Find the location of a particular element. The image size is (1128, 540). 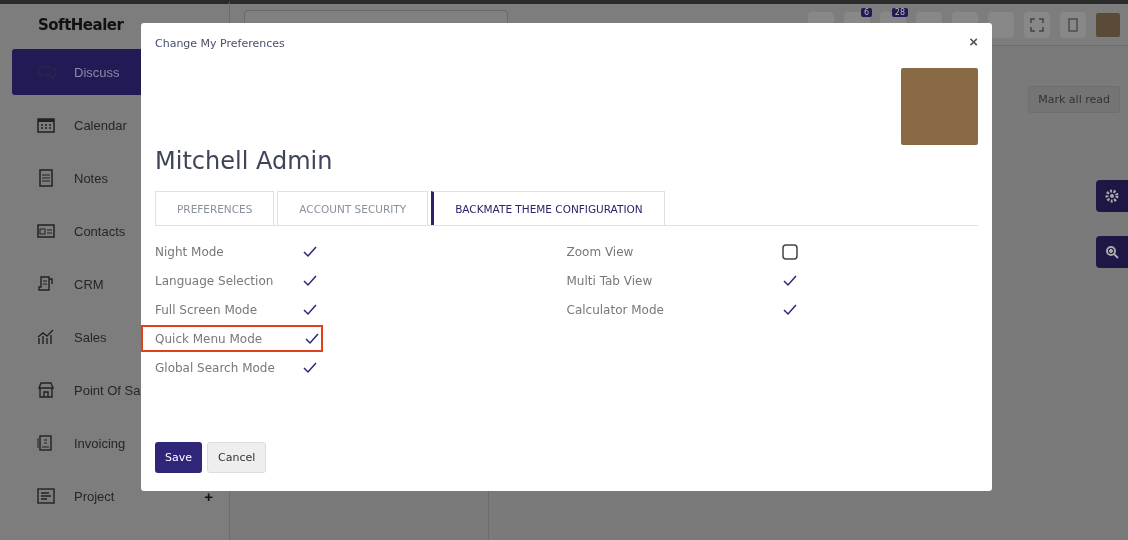

toolbar-icon is located at coordinates (1001, 24).